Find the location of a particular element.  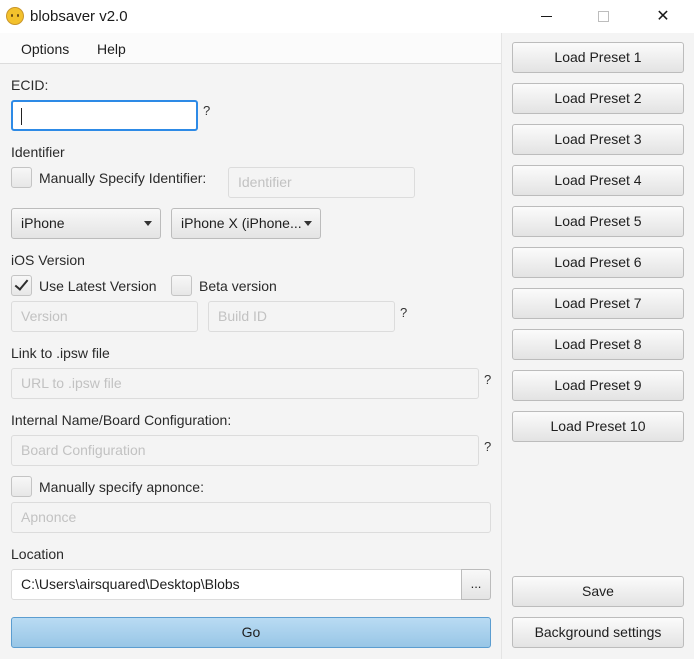

board-config-input: Board Configuration is located at coordinates (245, 450).